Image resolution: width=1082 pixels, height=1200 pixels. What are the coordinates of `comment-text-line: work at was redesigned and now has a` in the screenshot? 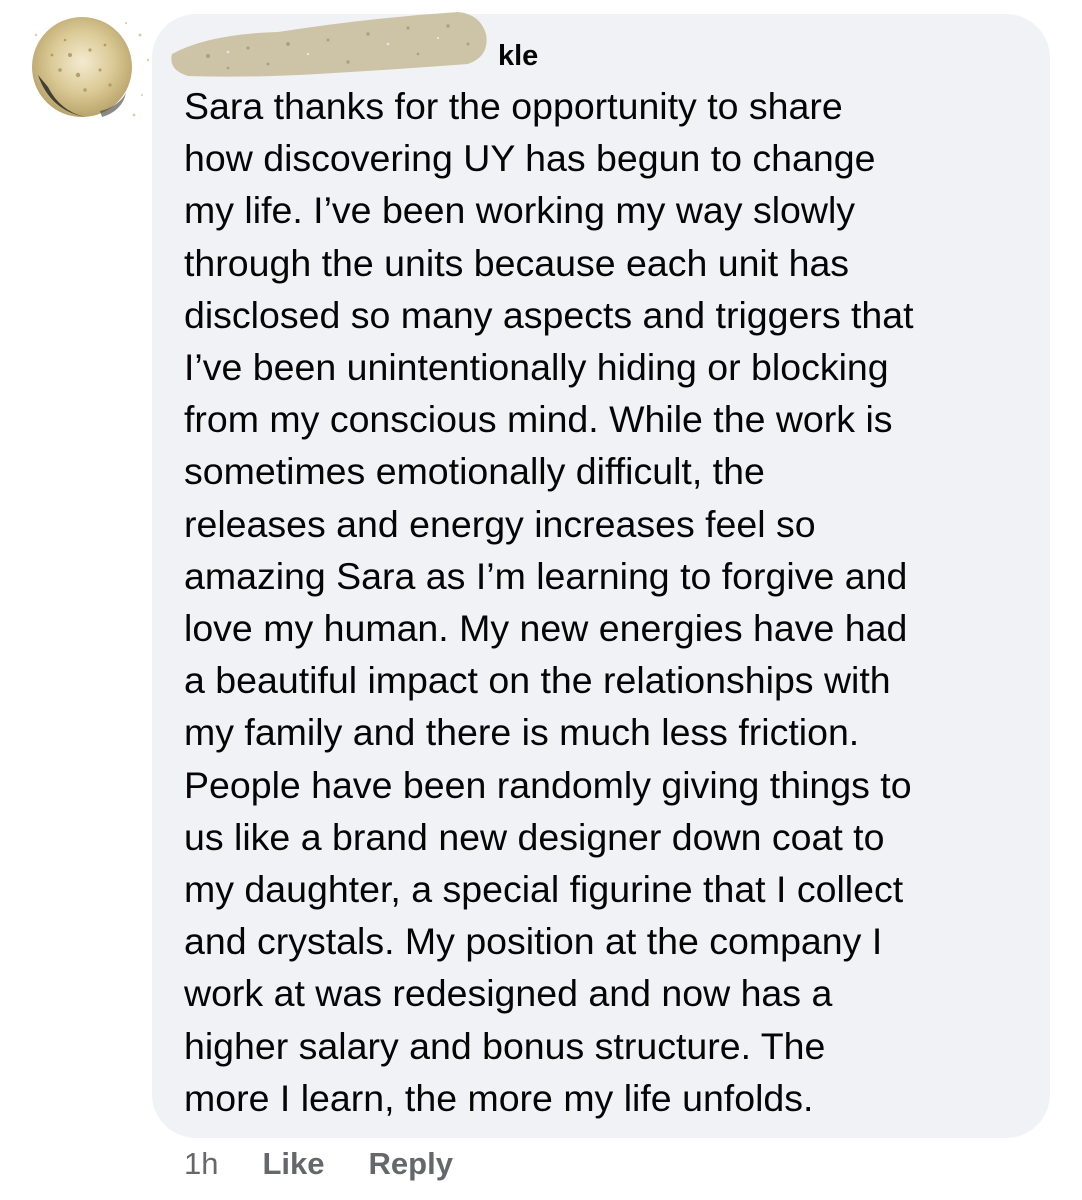 It's located at (508, 993).